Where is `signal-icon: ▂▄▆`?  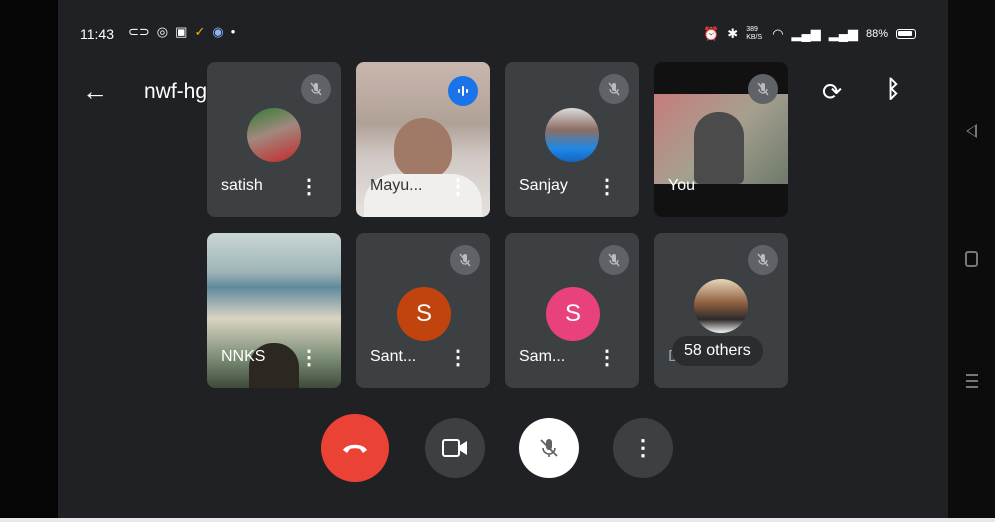
signal-icon: ▂▄▆ is located at coordinates (806, 33).